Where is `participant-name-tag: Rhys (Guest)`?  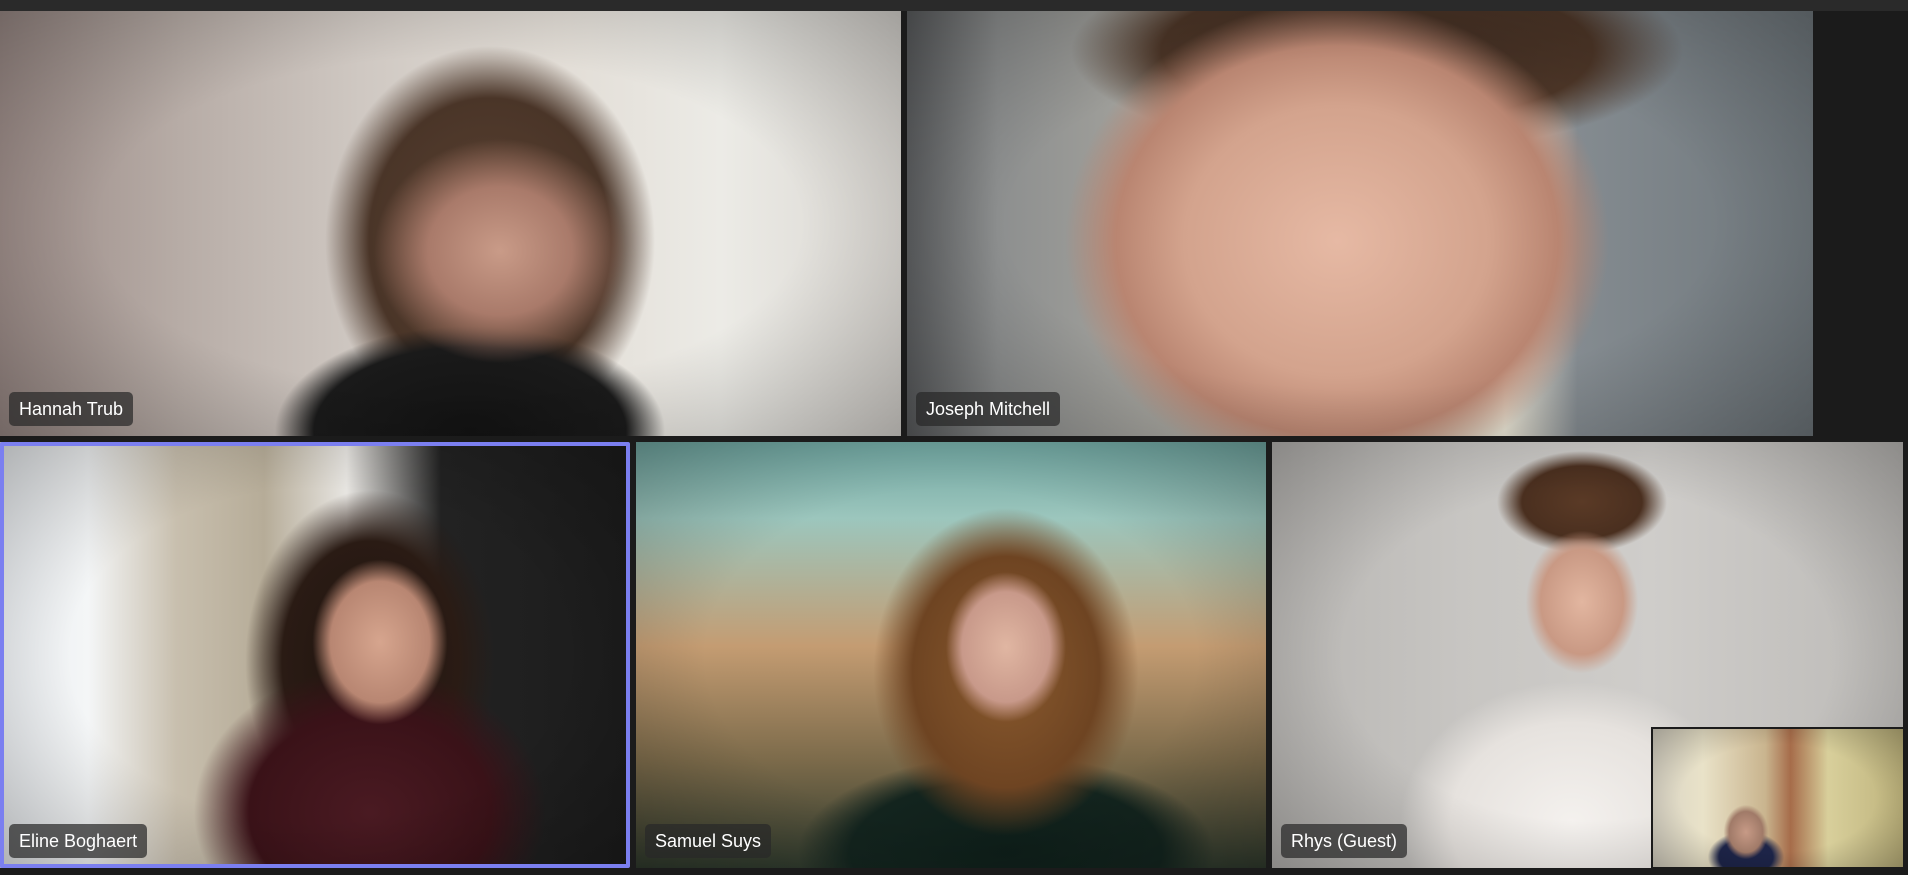 participant-name-tag: Rhys (Guest) is located at coordinates (1344, 841).